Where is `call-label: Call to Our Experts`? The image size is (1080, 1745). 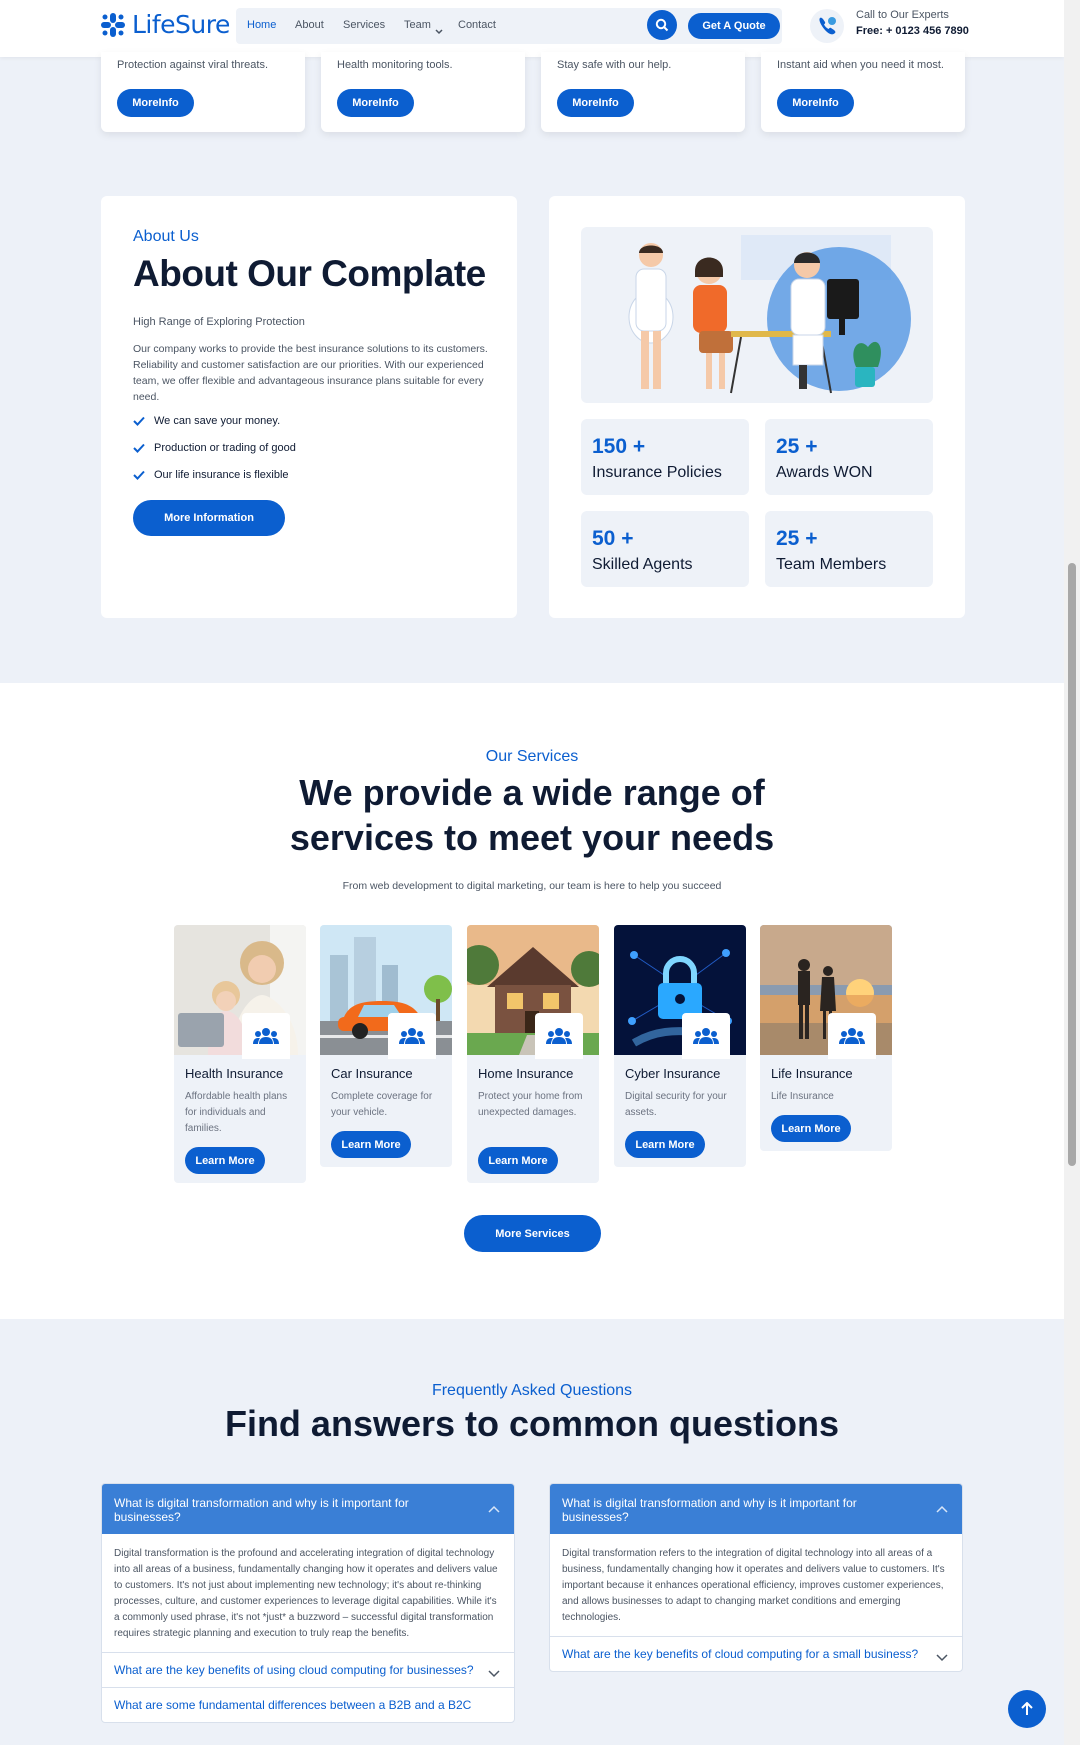 call-label: Call to Our Experts is located at coordinates (902, 15).